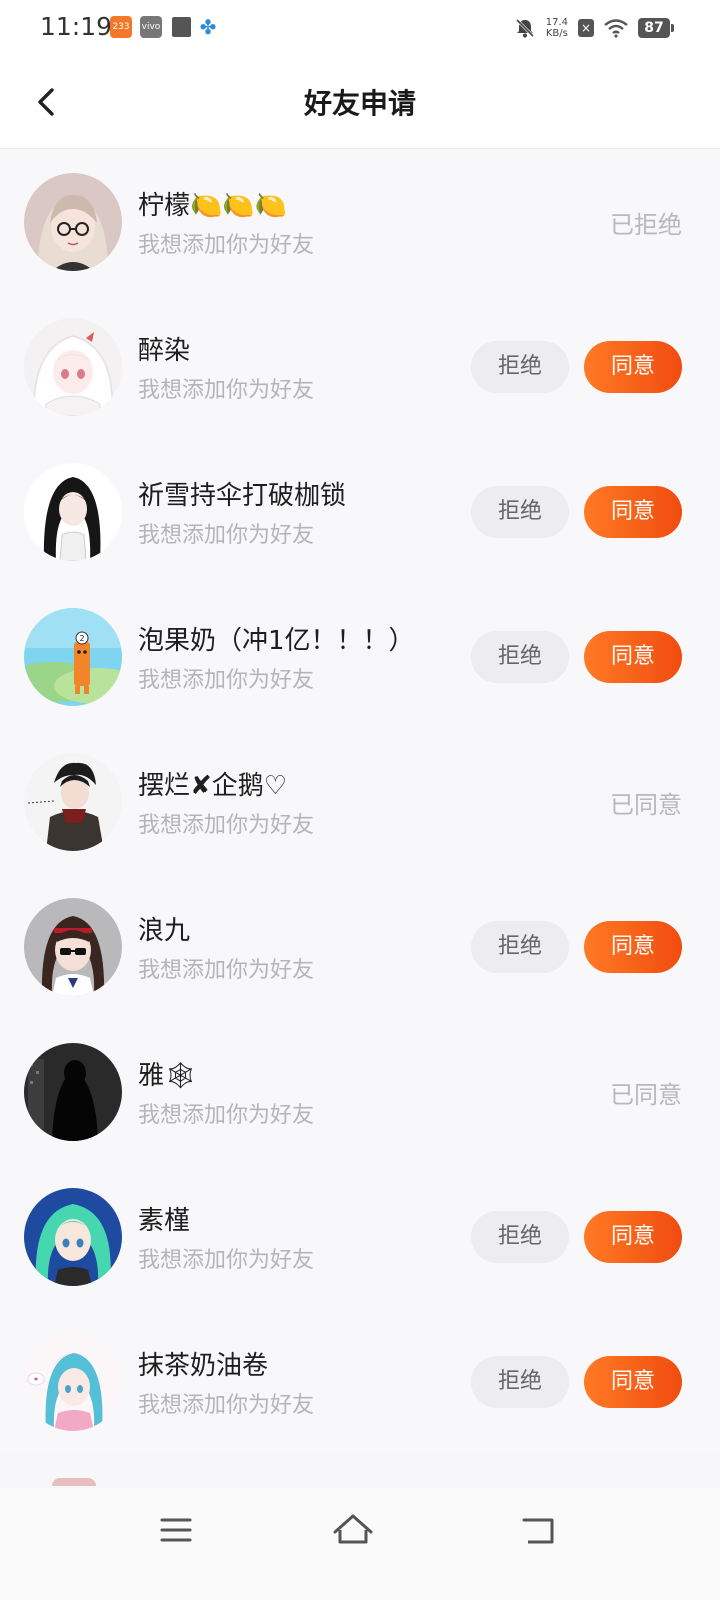  Describe the element at coordinates (81, 638) in the screenshot. I see `svg-text: 2` at that location.